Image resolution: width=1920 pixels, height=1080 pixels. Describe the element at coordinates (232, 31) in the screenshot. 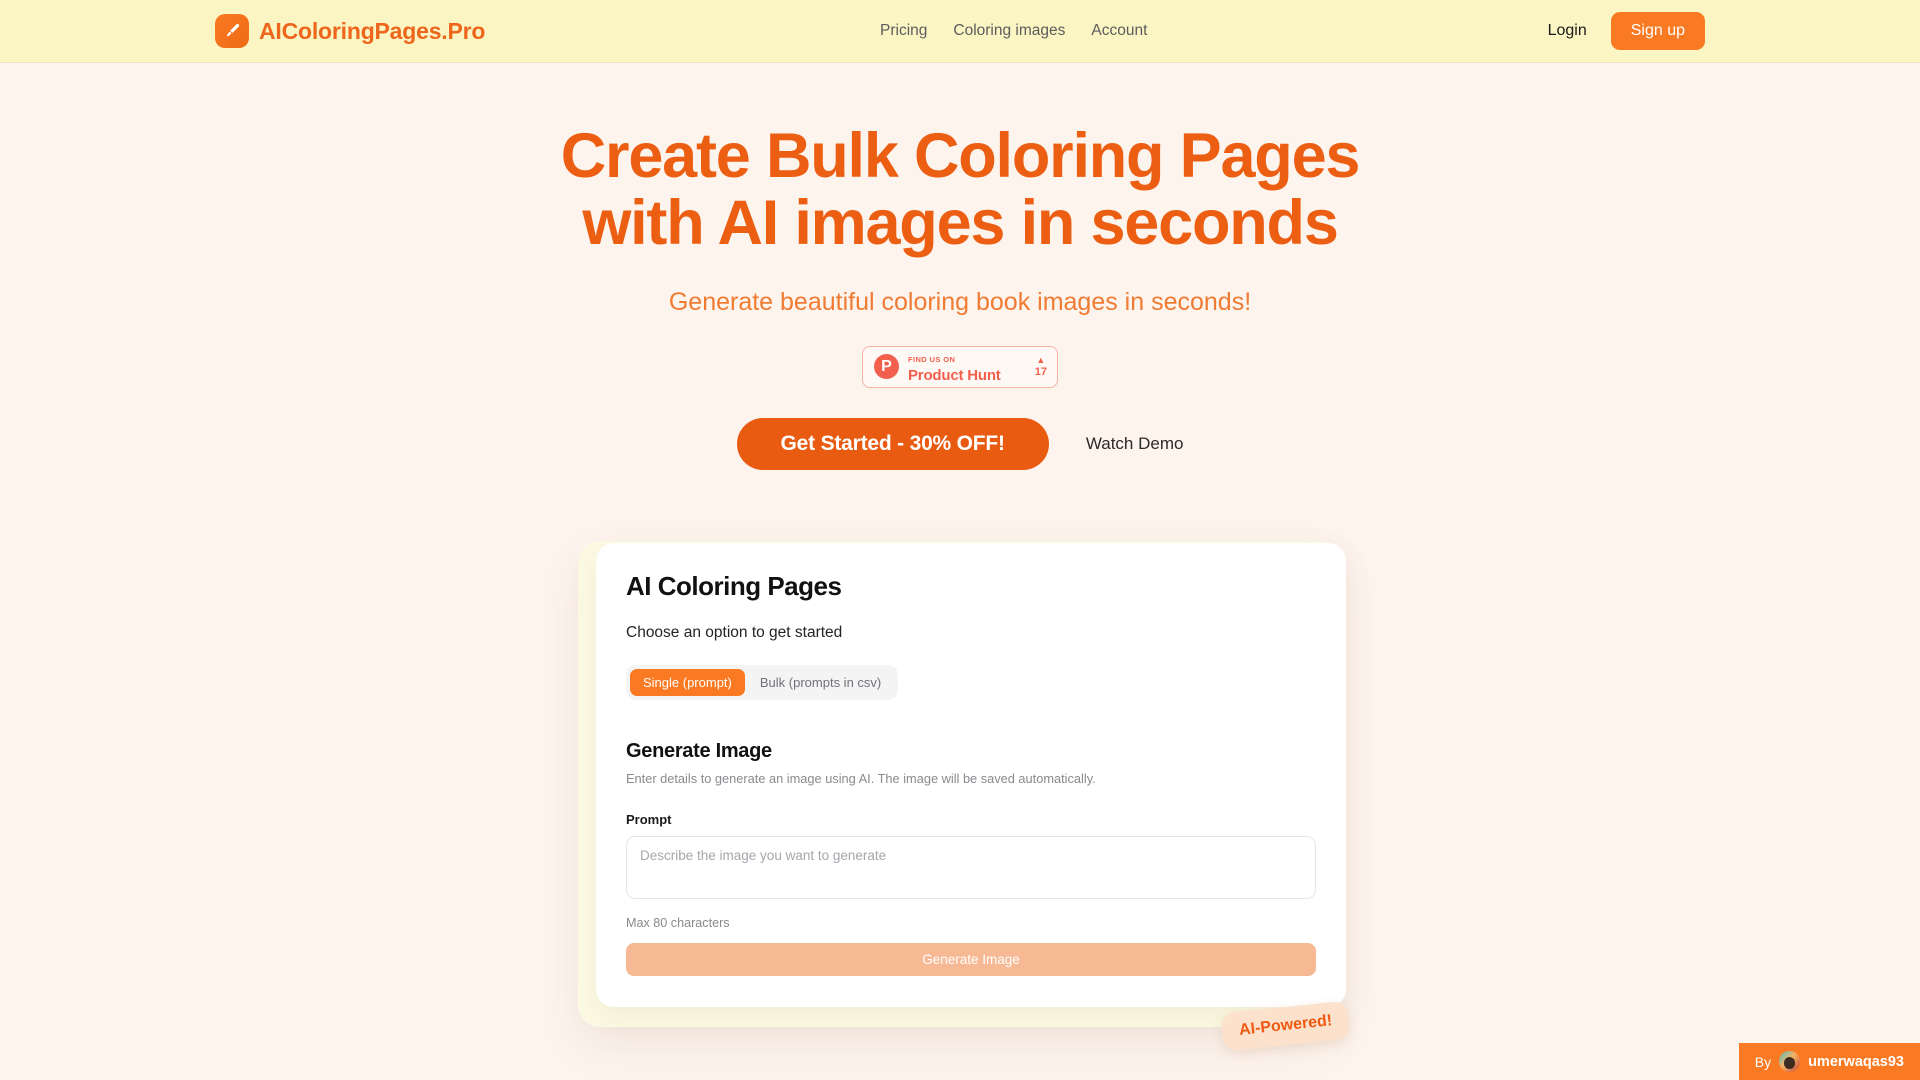

I see `paintbrush-icon` at that location.